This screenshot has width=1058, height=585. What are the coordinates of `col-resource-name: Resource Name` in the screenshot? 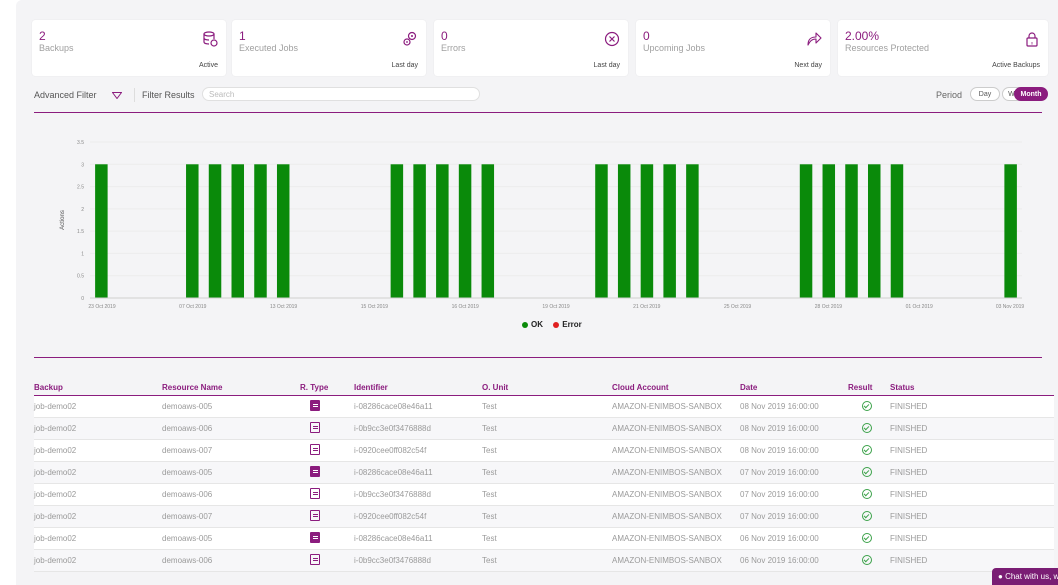 It's located at (231, 388).